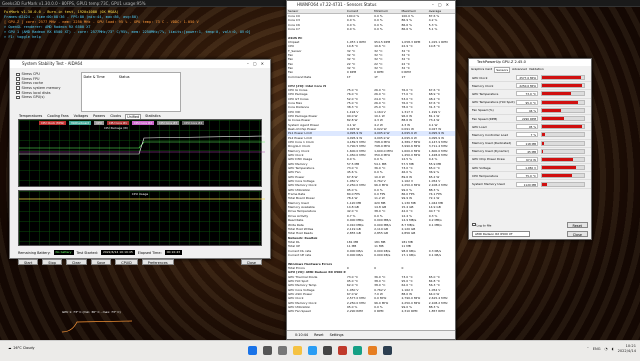 Image resolution: width=640 pixels, height=361 pixels. What do you see at coordinates (527, 168) in the screenshot?
I see `sensor-value: 1.050 V` at bounding box center [527, 168].